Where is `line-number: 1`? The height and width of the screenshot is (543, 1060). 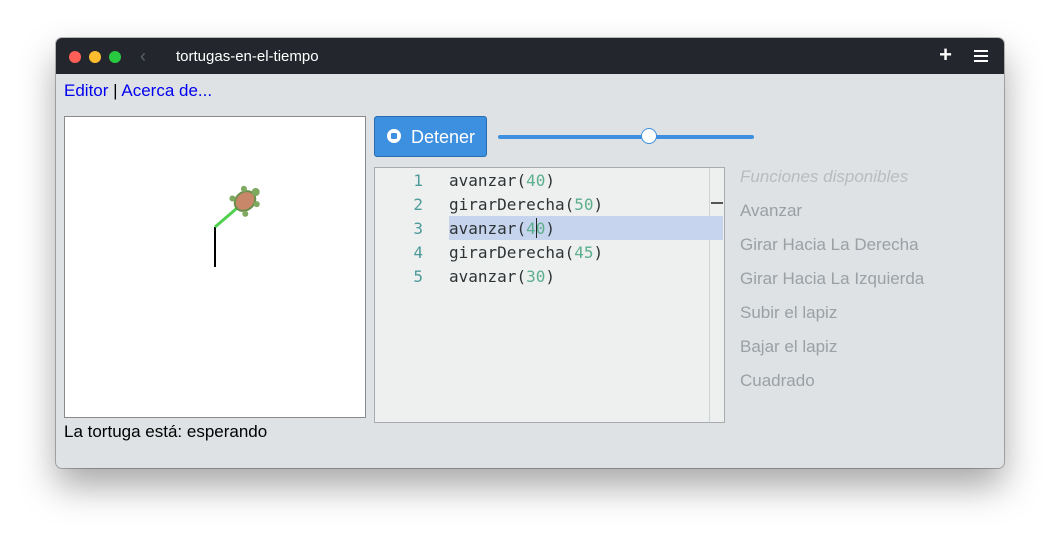
line-number: 1 is located at coordinates (418, 180).